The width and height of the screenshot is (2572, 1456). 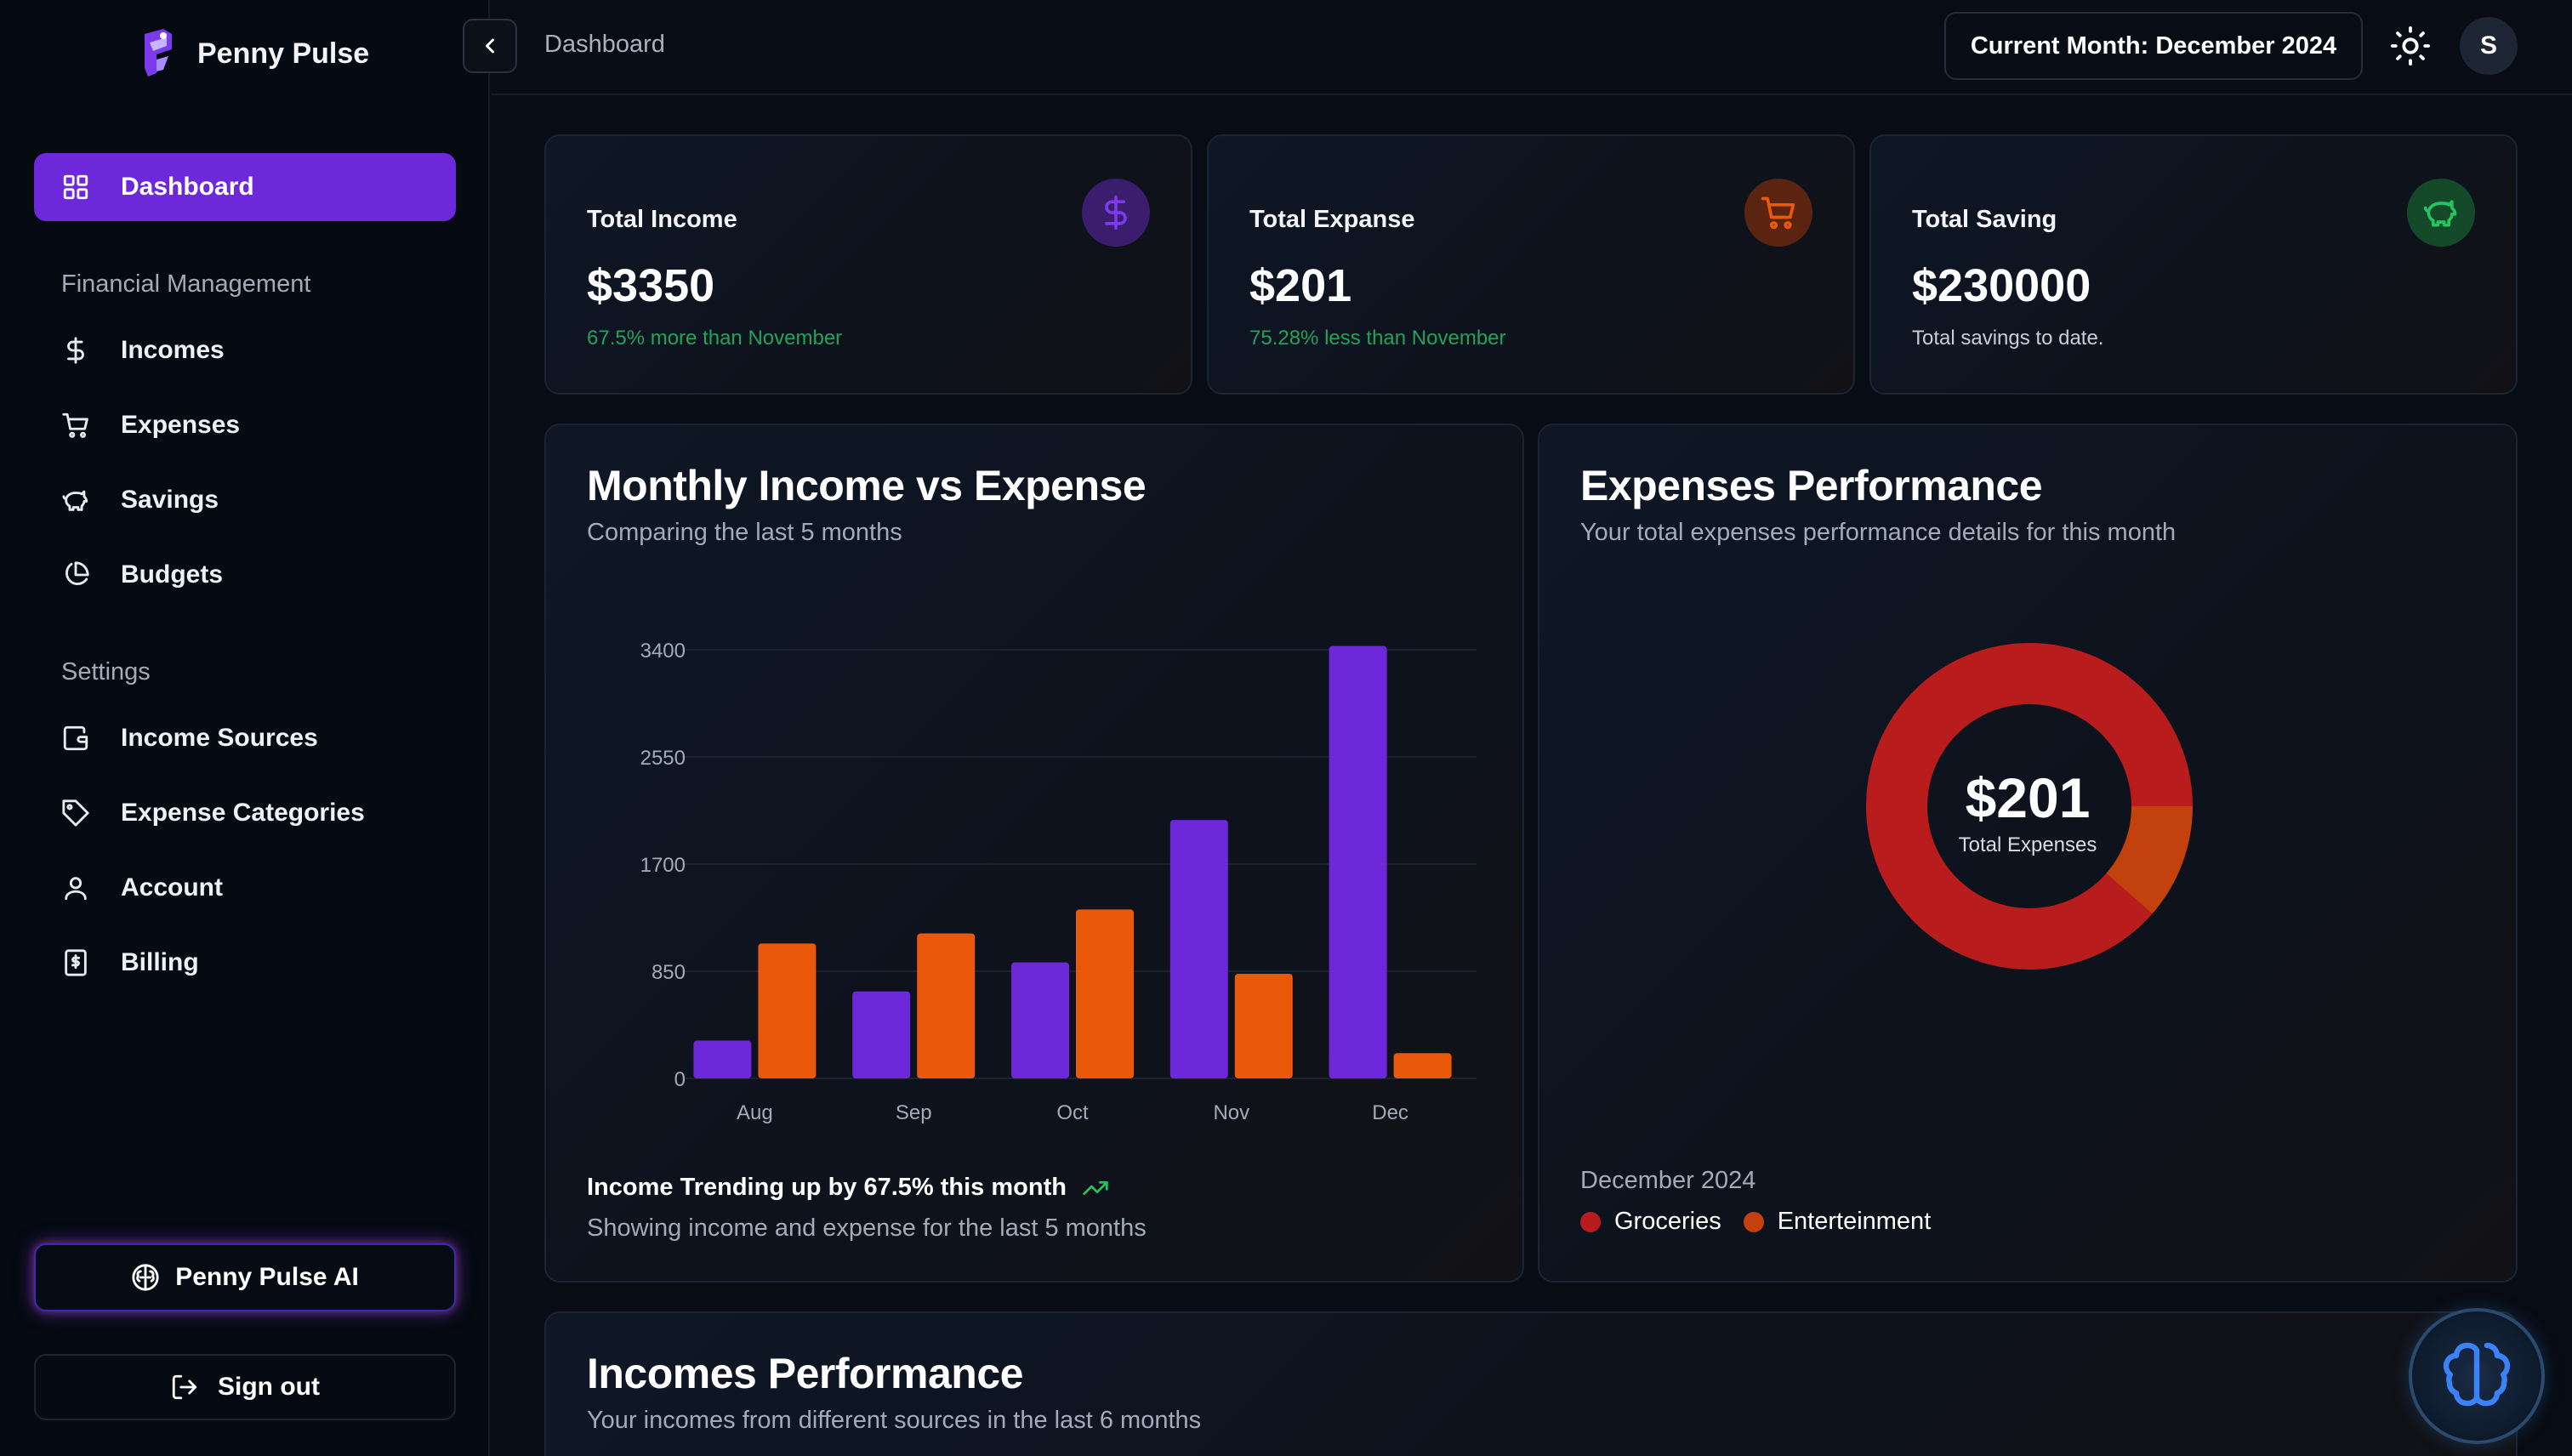 I want to click on section-label-financial: Financial Management, so click(x=186, y=284).